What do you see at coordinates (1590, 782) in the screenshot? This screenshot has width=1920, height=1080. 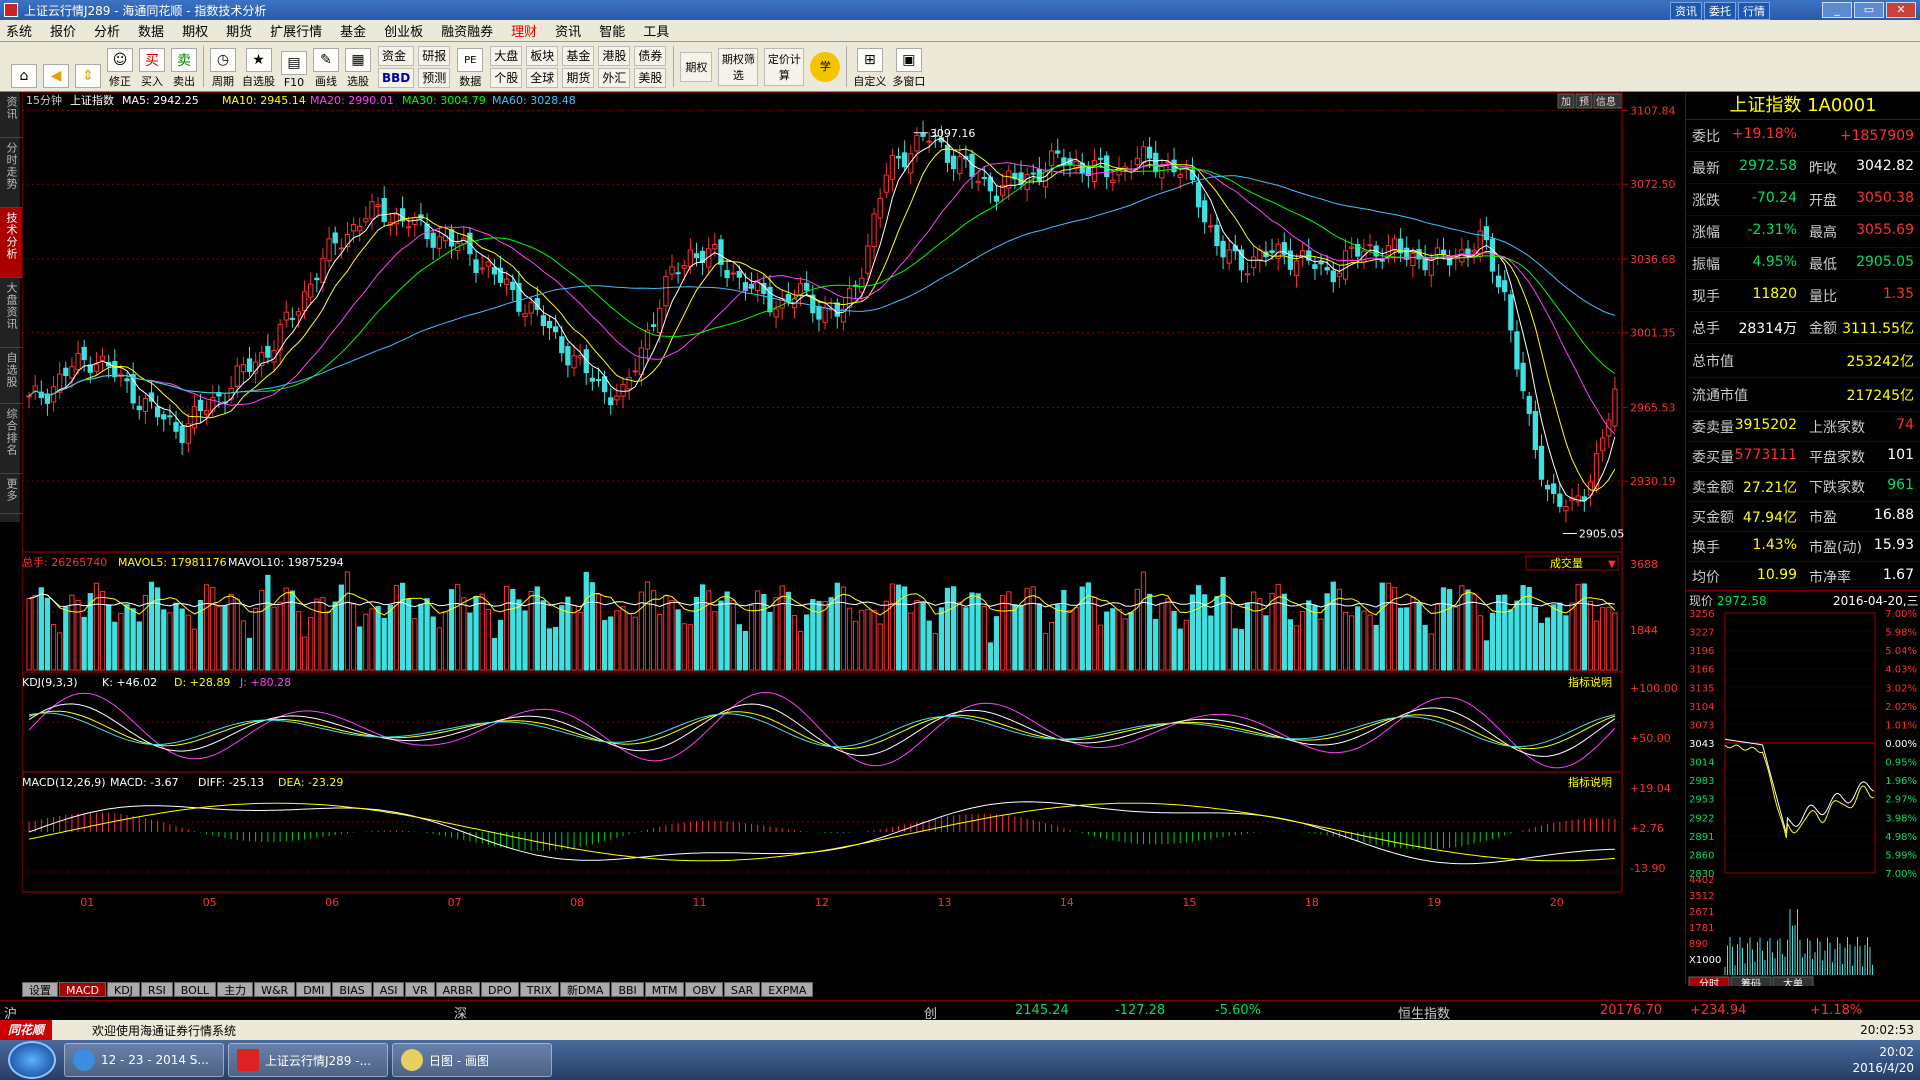 I see `macd-help: 指标说明` at bounding box center [1590, 782].